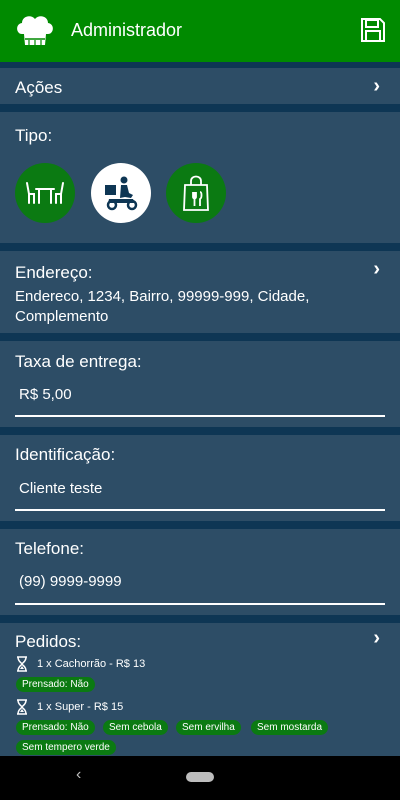  What do you see at coordinates (200, 510) in the screenshot?
I see `identificacao-underline` at bounding box center [200, 510].